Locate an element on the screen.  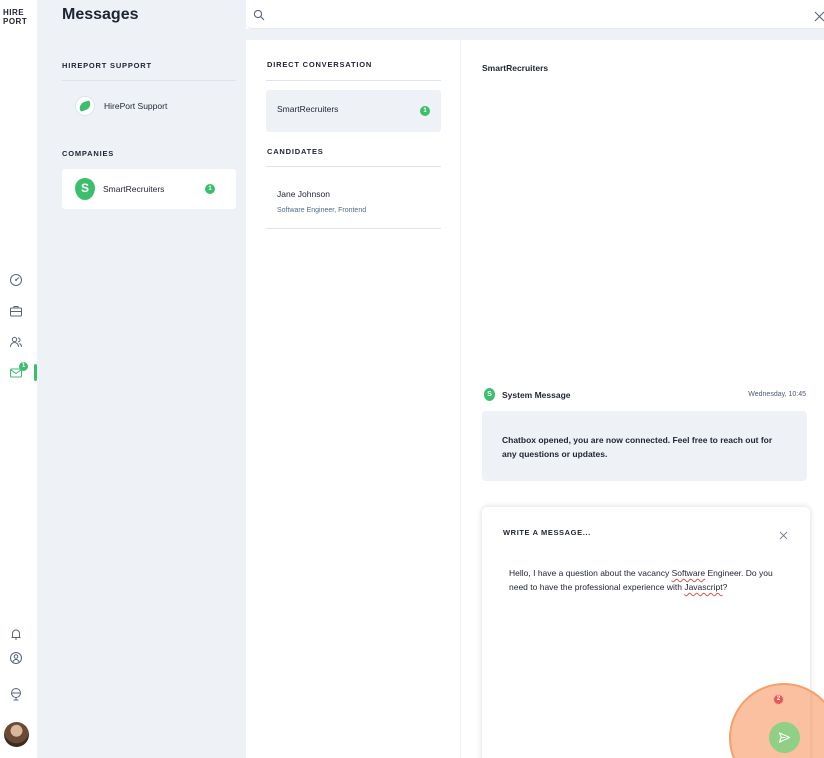
dashboard-icon is located at coordinates (16, 280).